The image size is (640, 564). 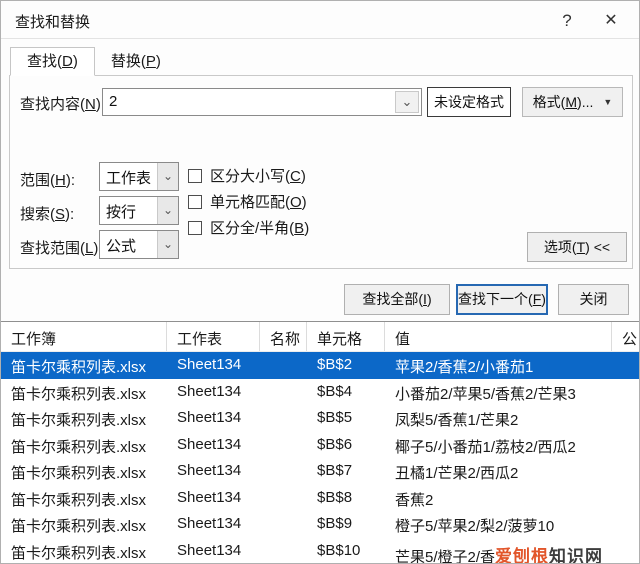 I want to click on result-cell-cell: $B$2, so click(x=335, y=364).